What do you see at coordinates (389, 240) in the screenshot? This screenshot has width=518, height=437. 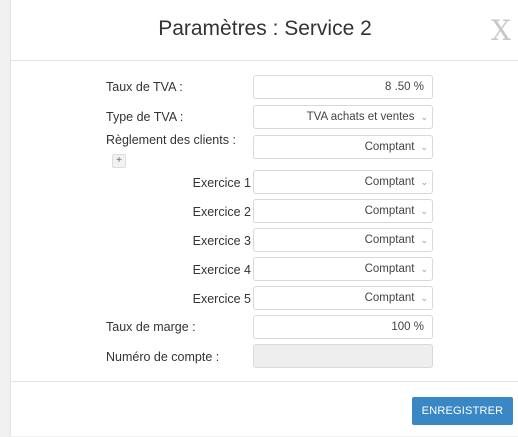 I see `exercise-3-value: Comptant` at bounding box center [389, 240].